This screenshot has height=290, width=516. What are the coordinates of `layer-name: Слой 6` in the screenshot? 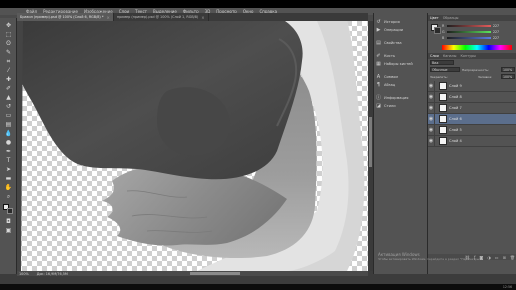 It's located at (455, 119).